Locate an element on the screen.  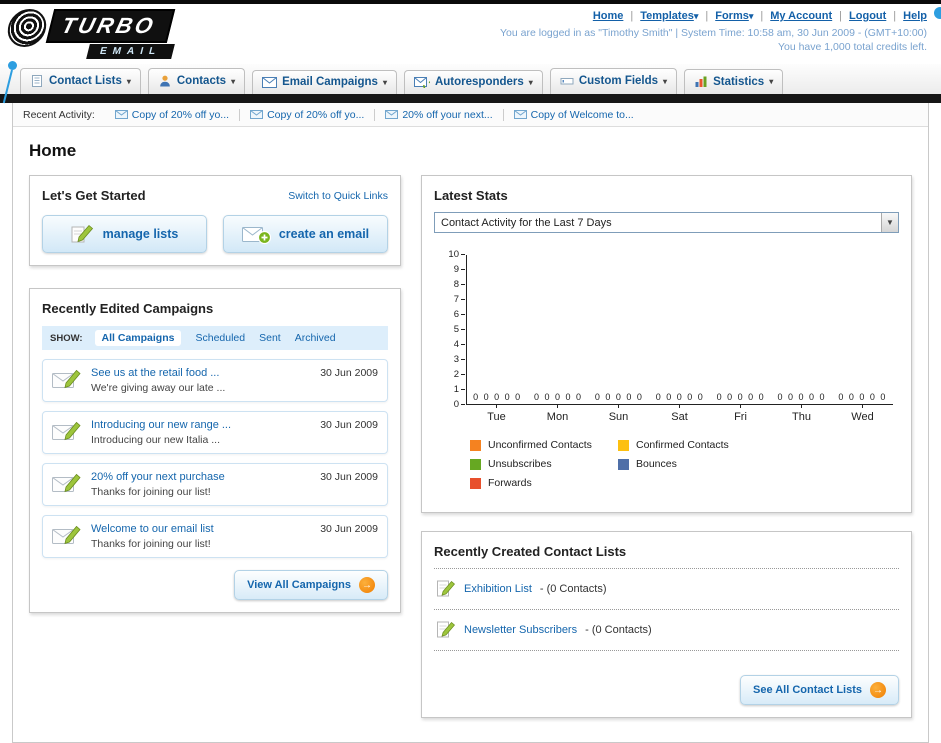
header-link-templates: Templates ▾ is located at coordinates (669, 16).